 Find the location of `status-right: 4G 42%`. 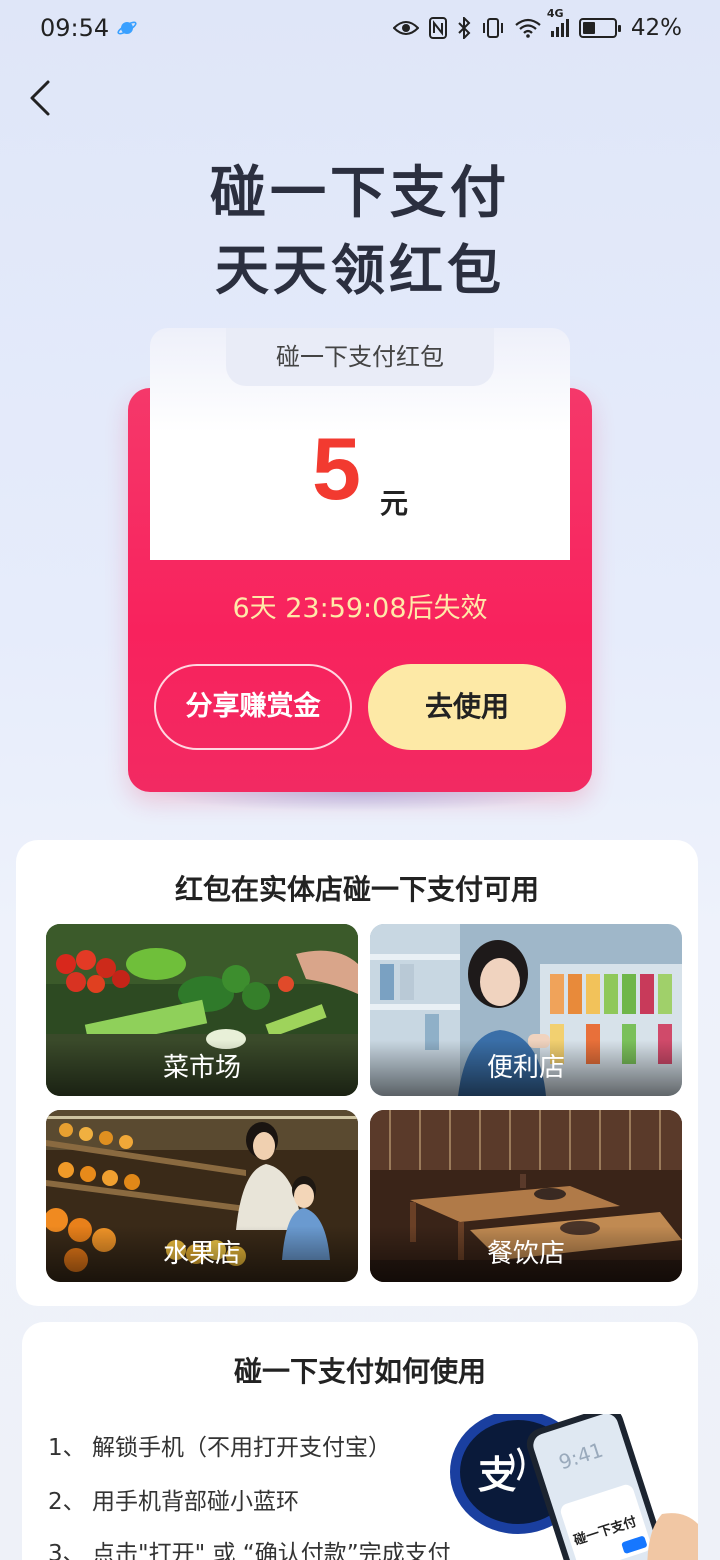

status-right: 4G 42% is located at coordinates (537, 24).